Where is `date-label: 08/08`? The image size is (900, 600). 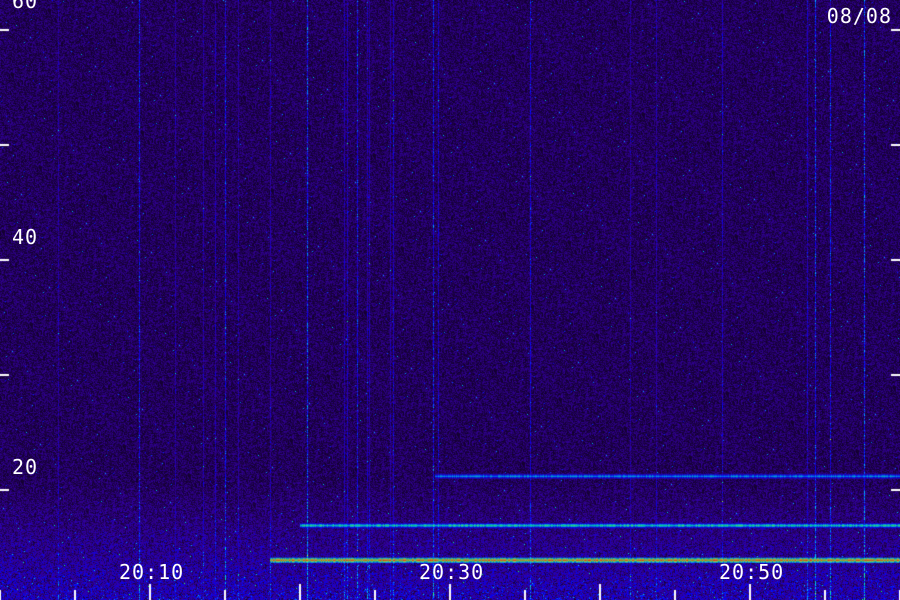 date-label: 08/08 is located at coordinates (859, 16).